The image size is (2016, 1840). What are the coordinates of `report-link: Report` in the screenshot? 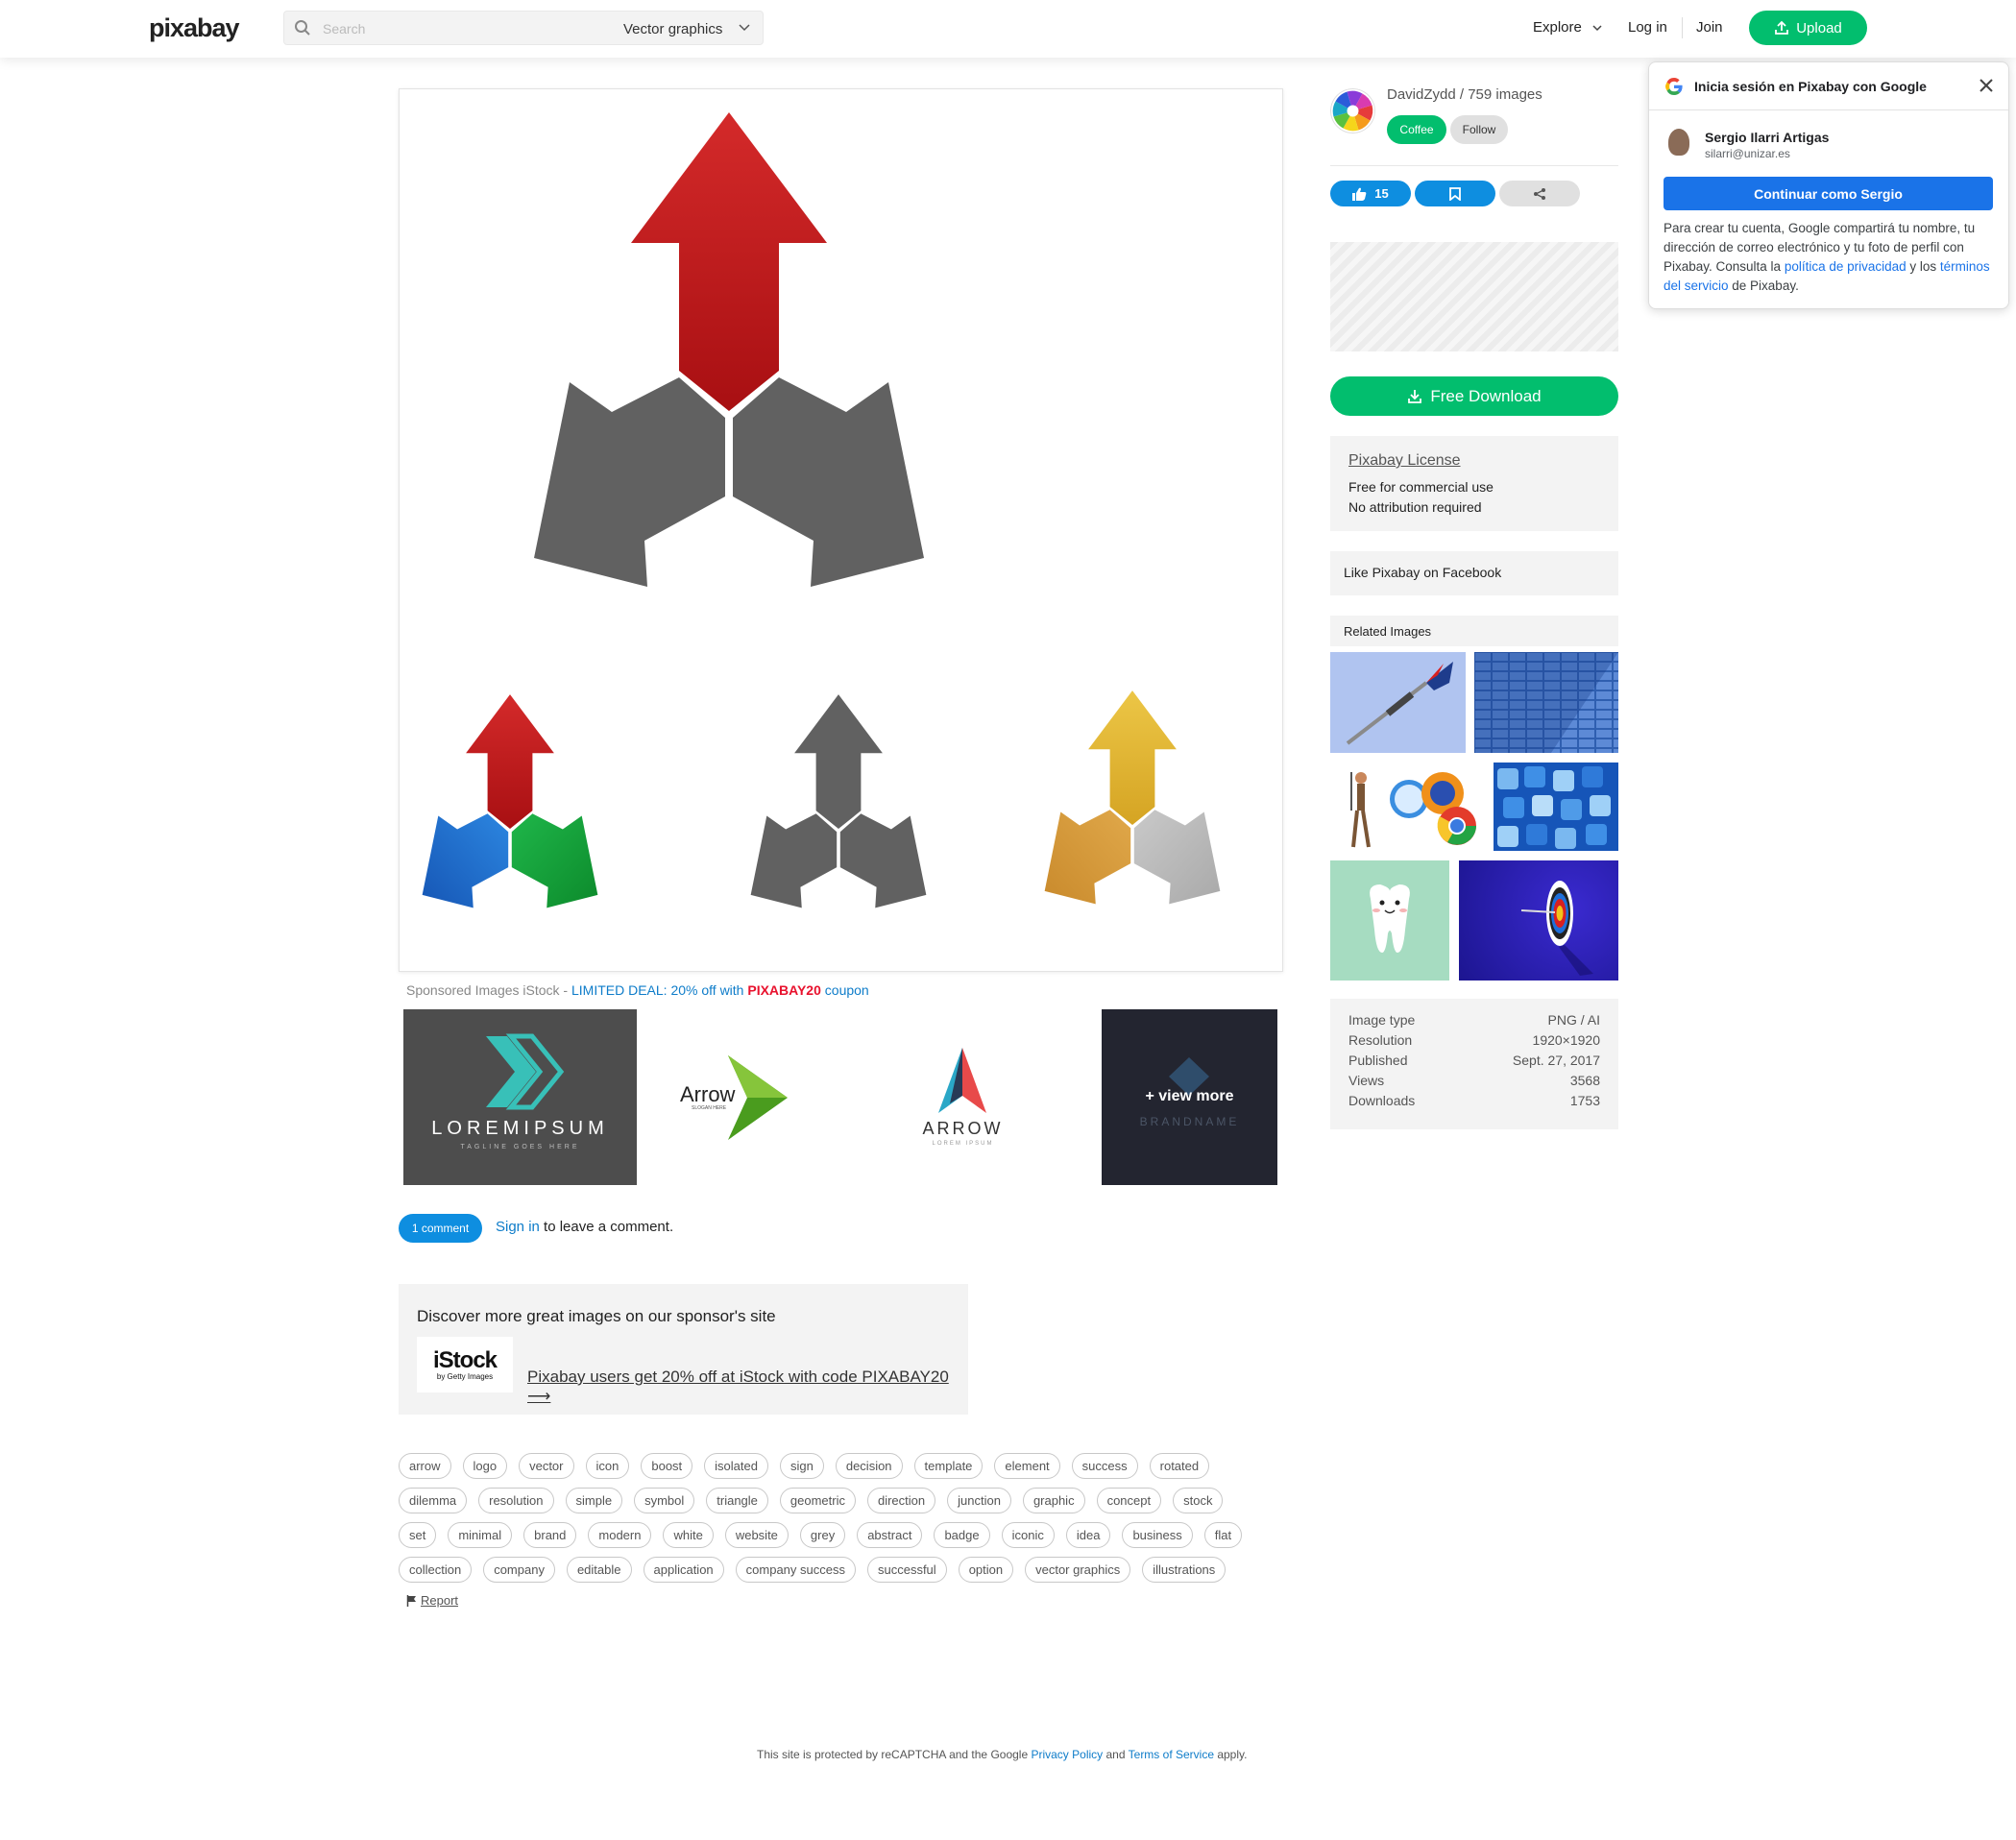 It's located at (432, 1600).